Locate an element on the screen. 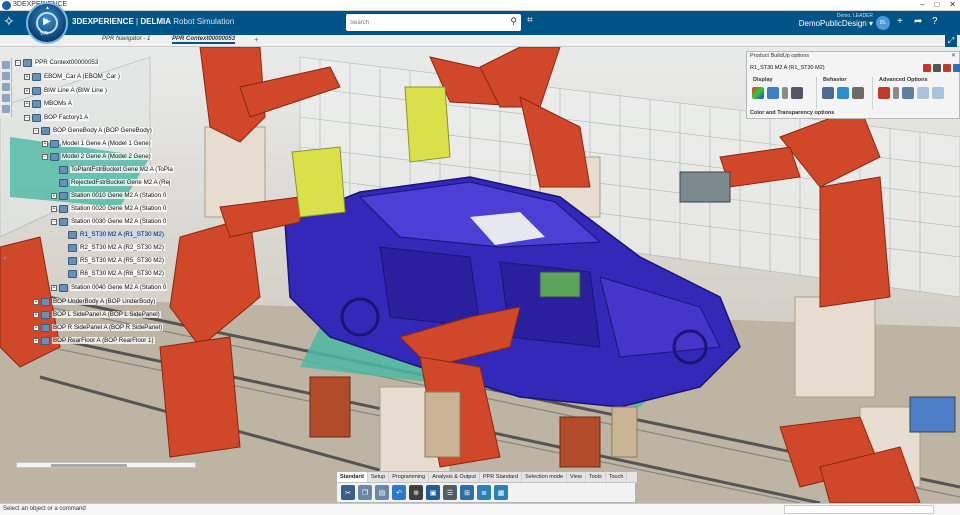  tree-node-bop-underbody: + BOP UnderBody A (BOP UnderBody) is located at coordinates (95, 301).